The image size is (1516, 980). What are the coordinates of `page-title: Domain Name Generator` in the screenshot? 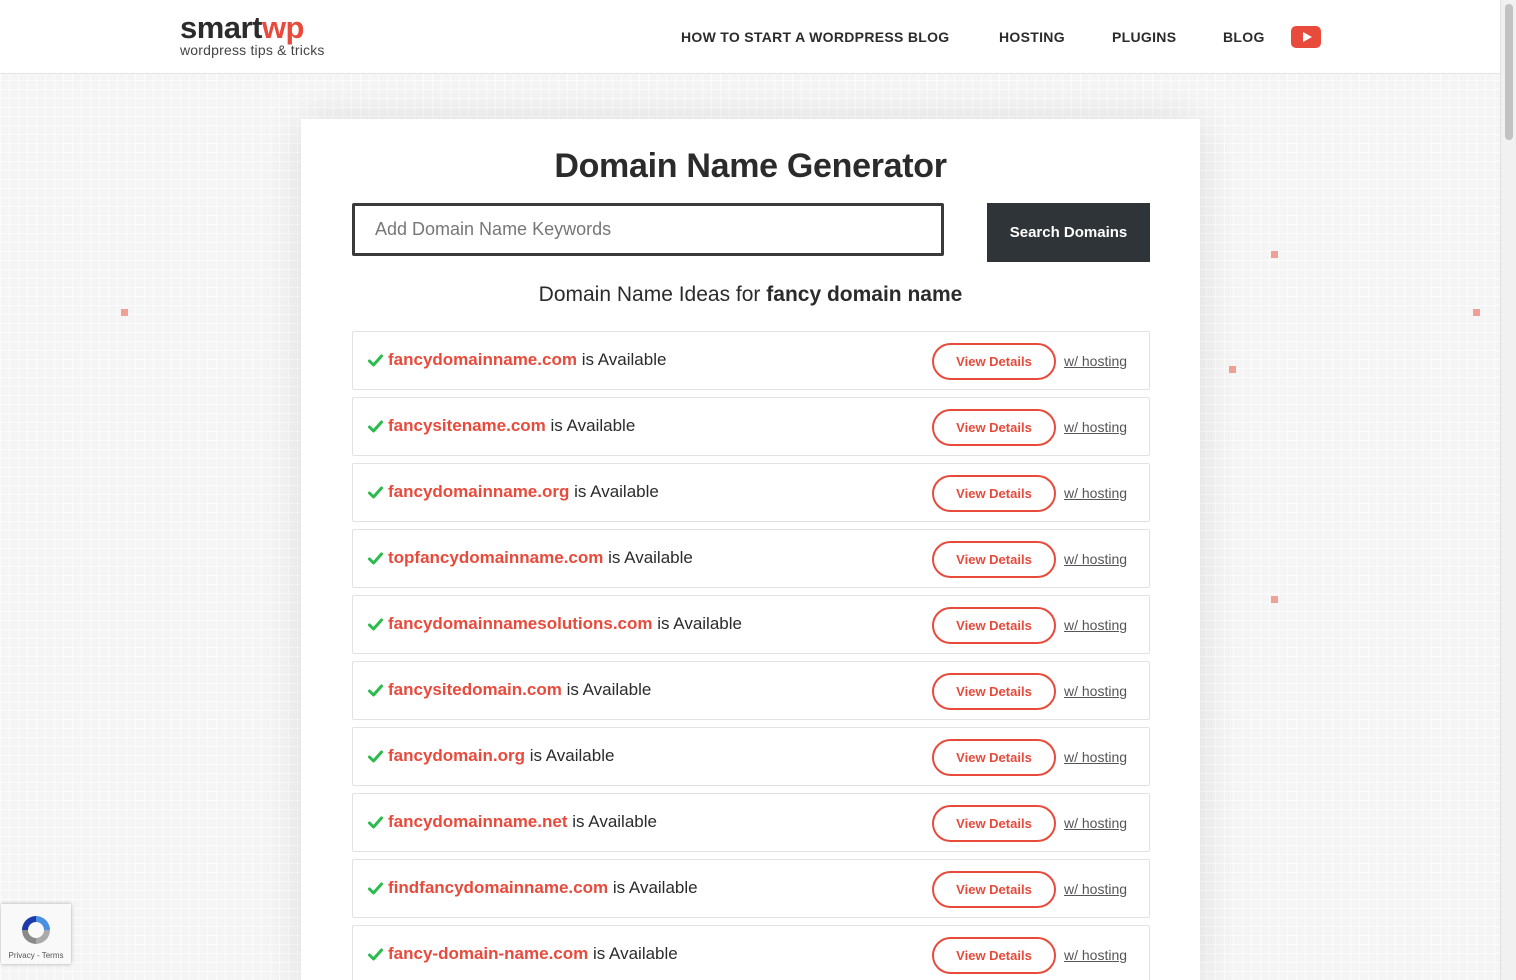 It's located at (750, 166).